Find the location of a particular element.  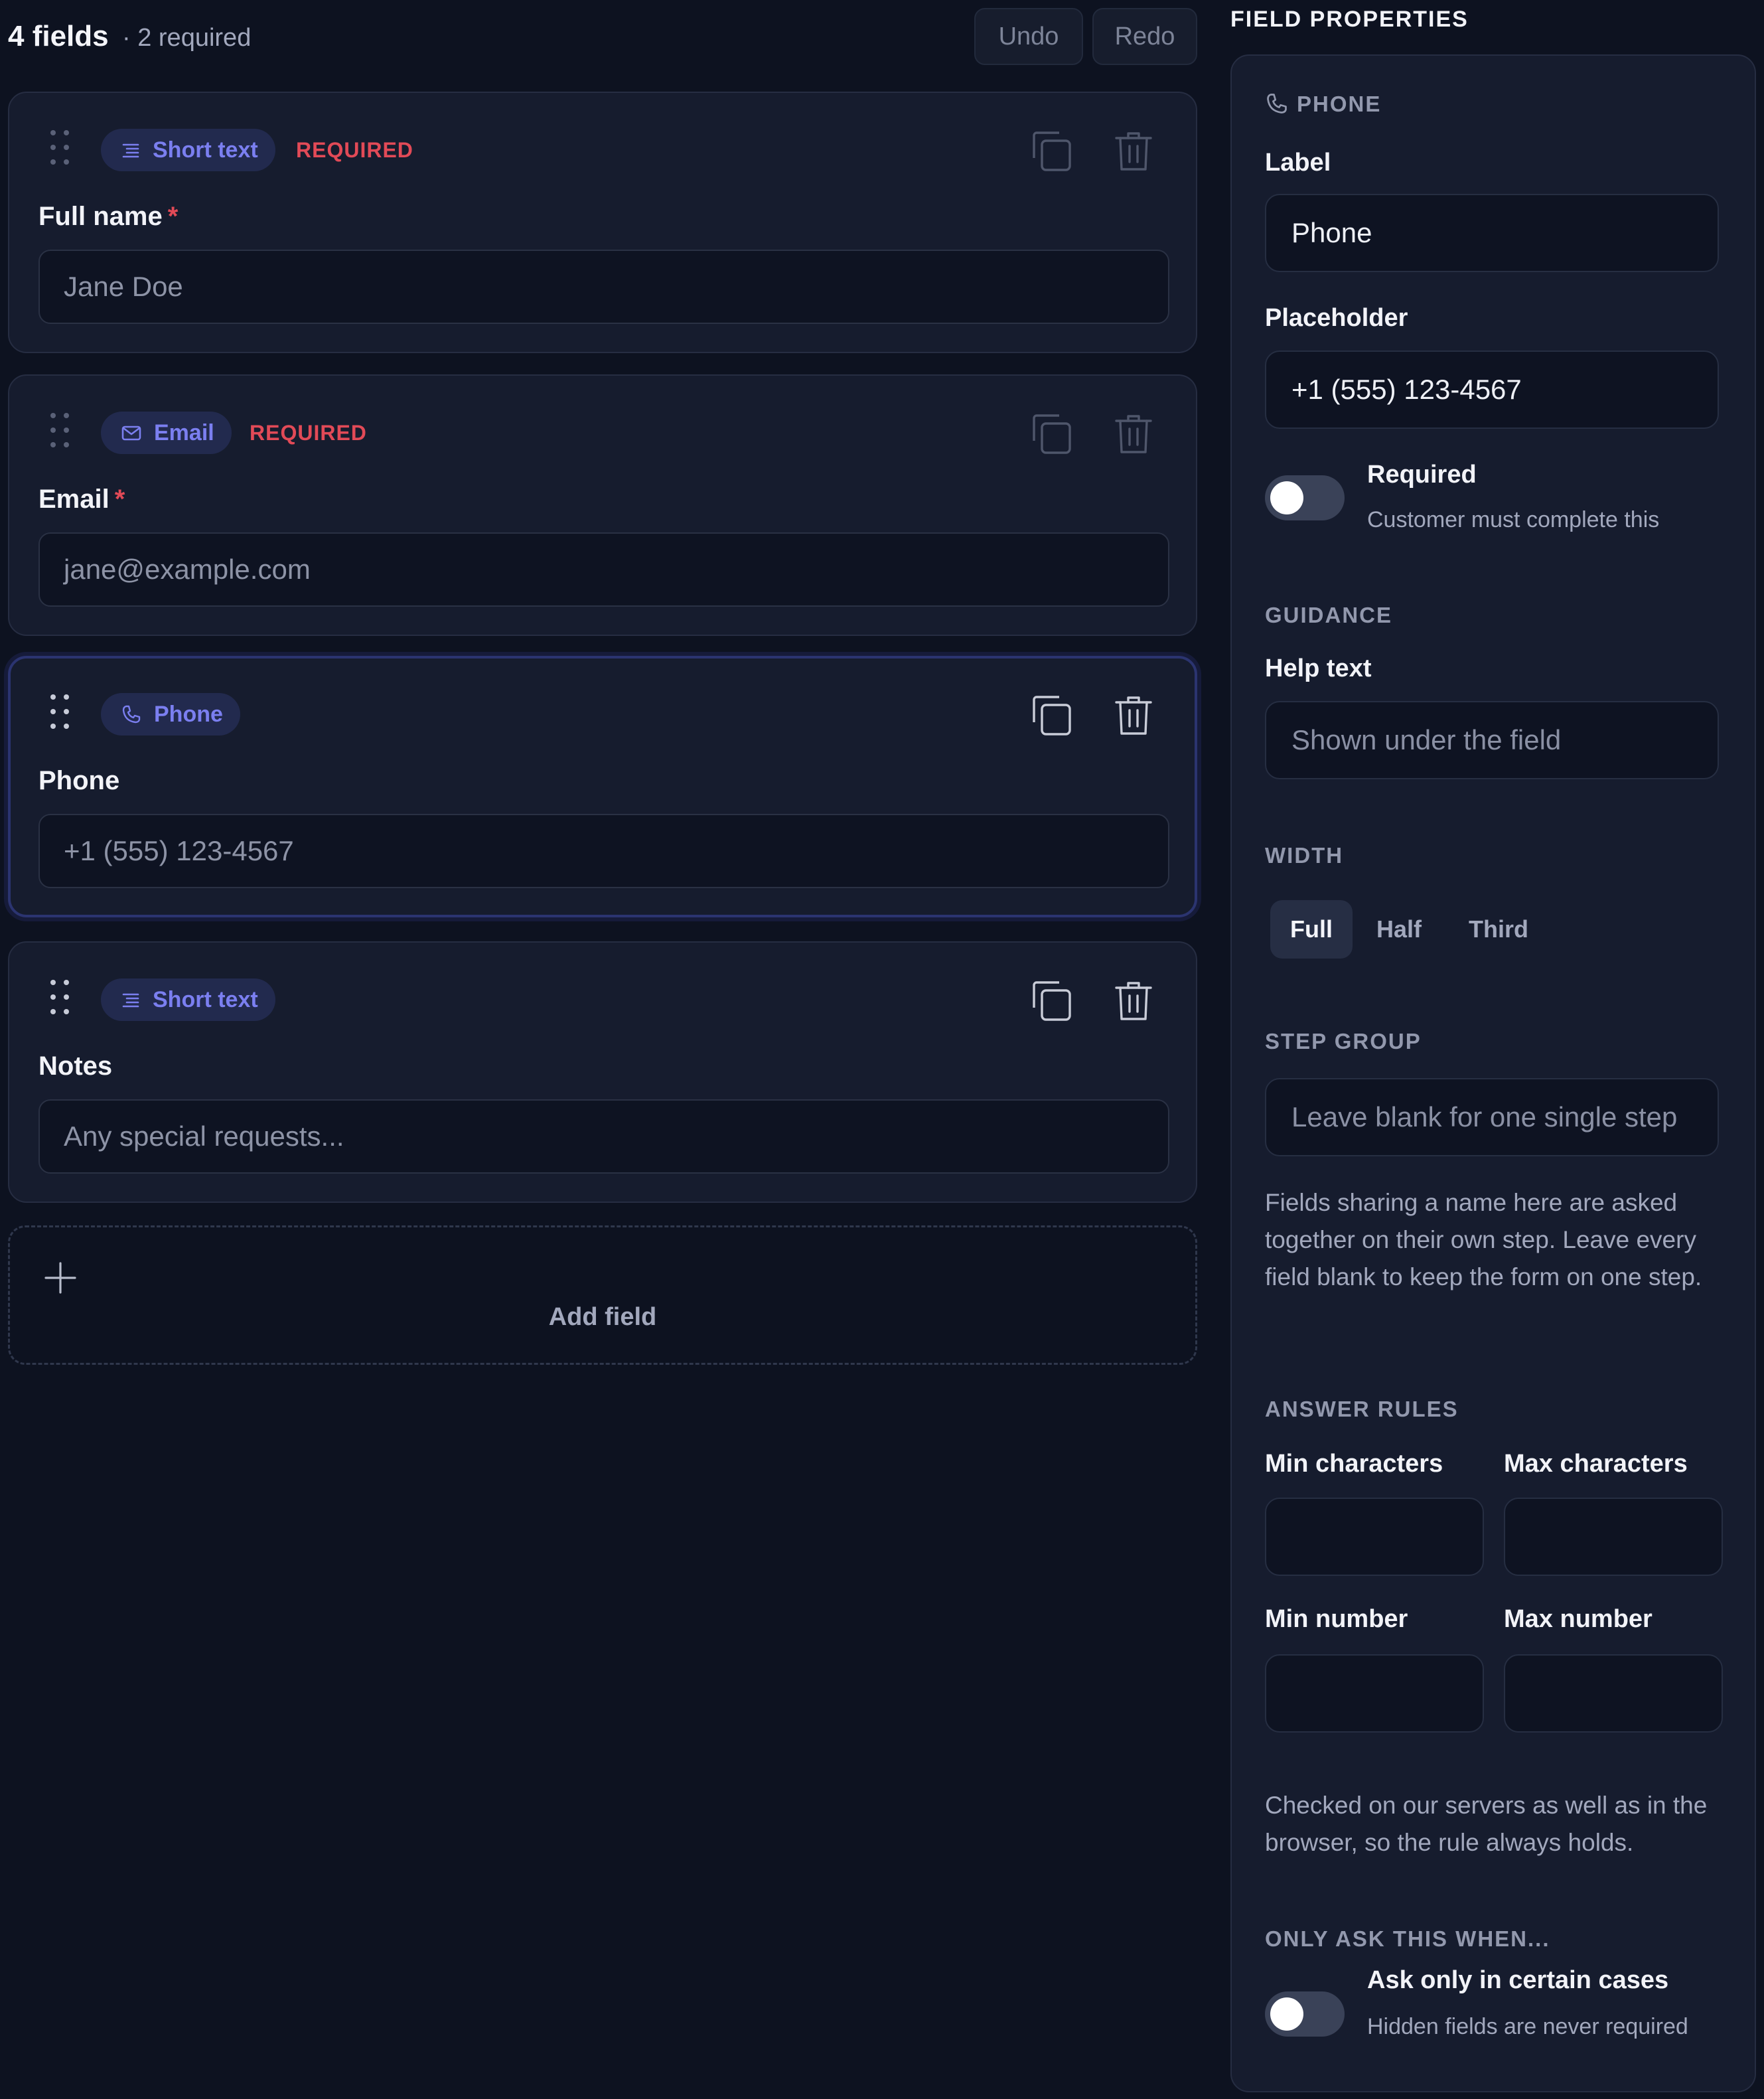

min-chars-input is located at coordinates (1374, 1537).